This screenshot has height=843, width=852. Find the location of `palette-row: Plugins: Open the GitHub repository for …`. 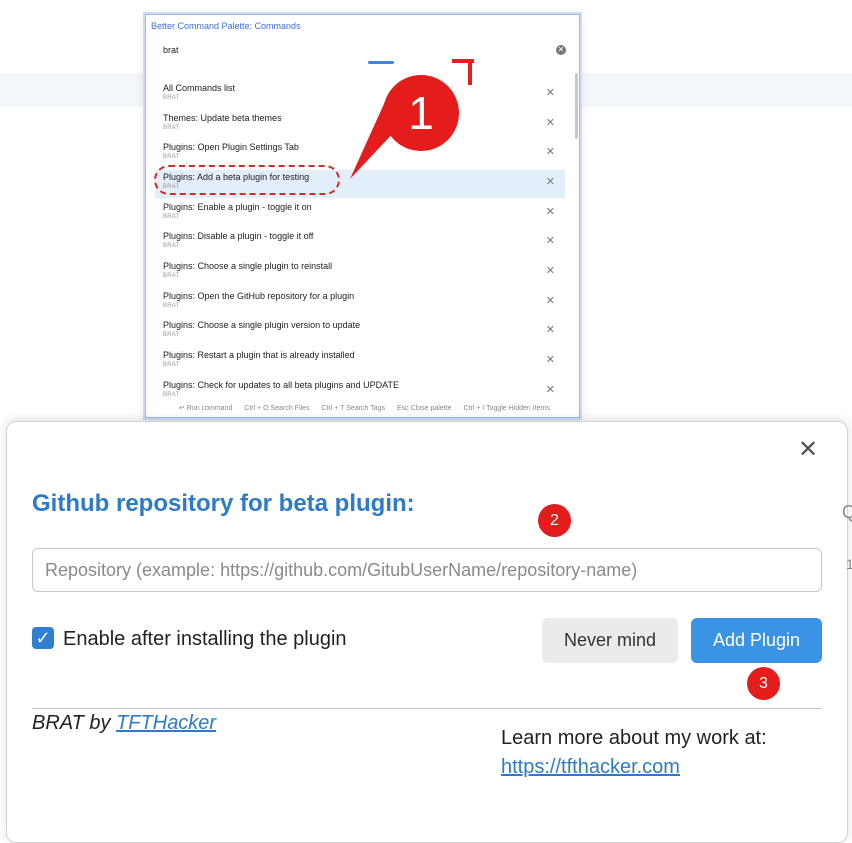

palette-row: Plugins: Open the GitHub repository for … is located at coordinates (360, 303).